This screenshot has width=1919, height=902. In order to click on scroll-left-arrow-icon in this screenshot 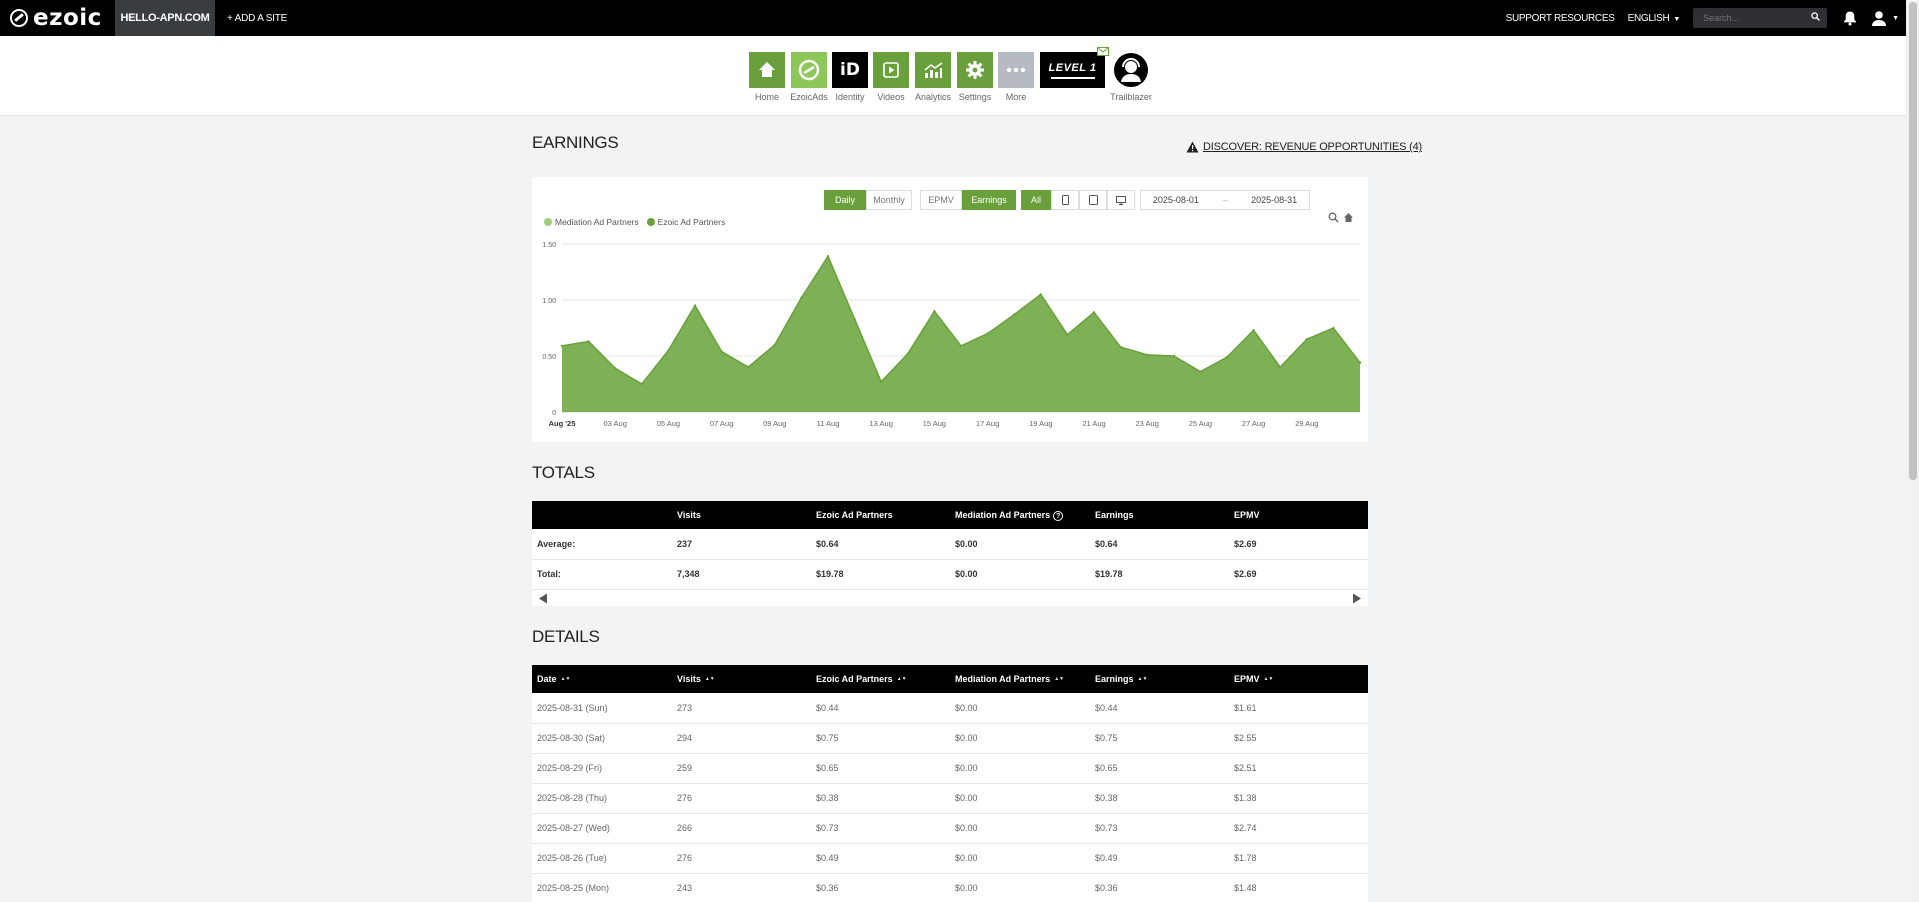, I will do `click(543, 598)`.